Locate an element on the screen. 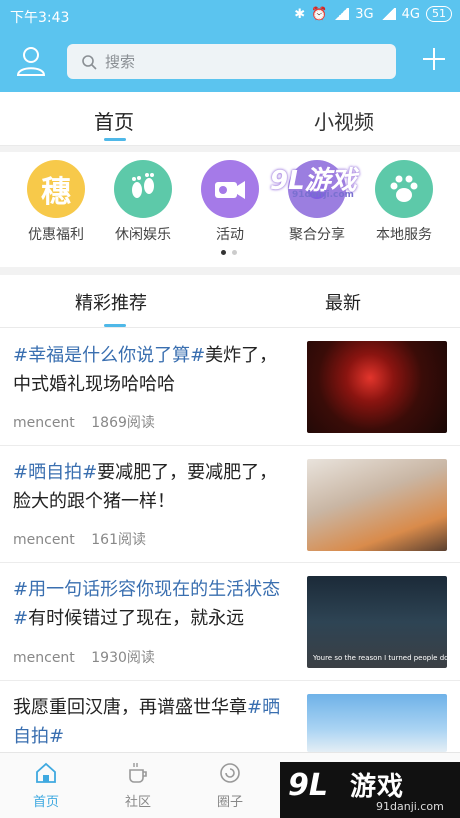 The width and height of the screenshot is (460, 818). item-reads: 161阅读 is located at coordinates (118, 540).